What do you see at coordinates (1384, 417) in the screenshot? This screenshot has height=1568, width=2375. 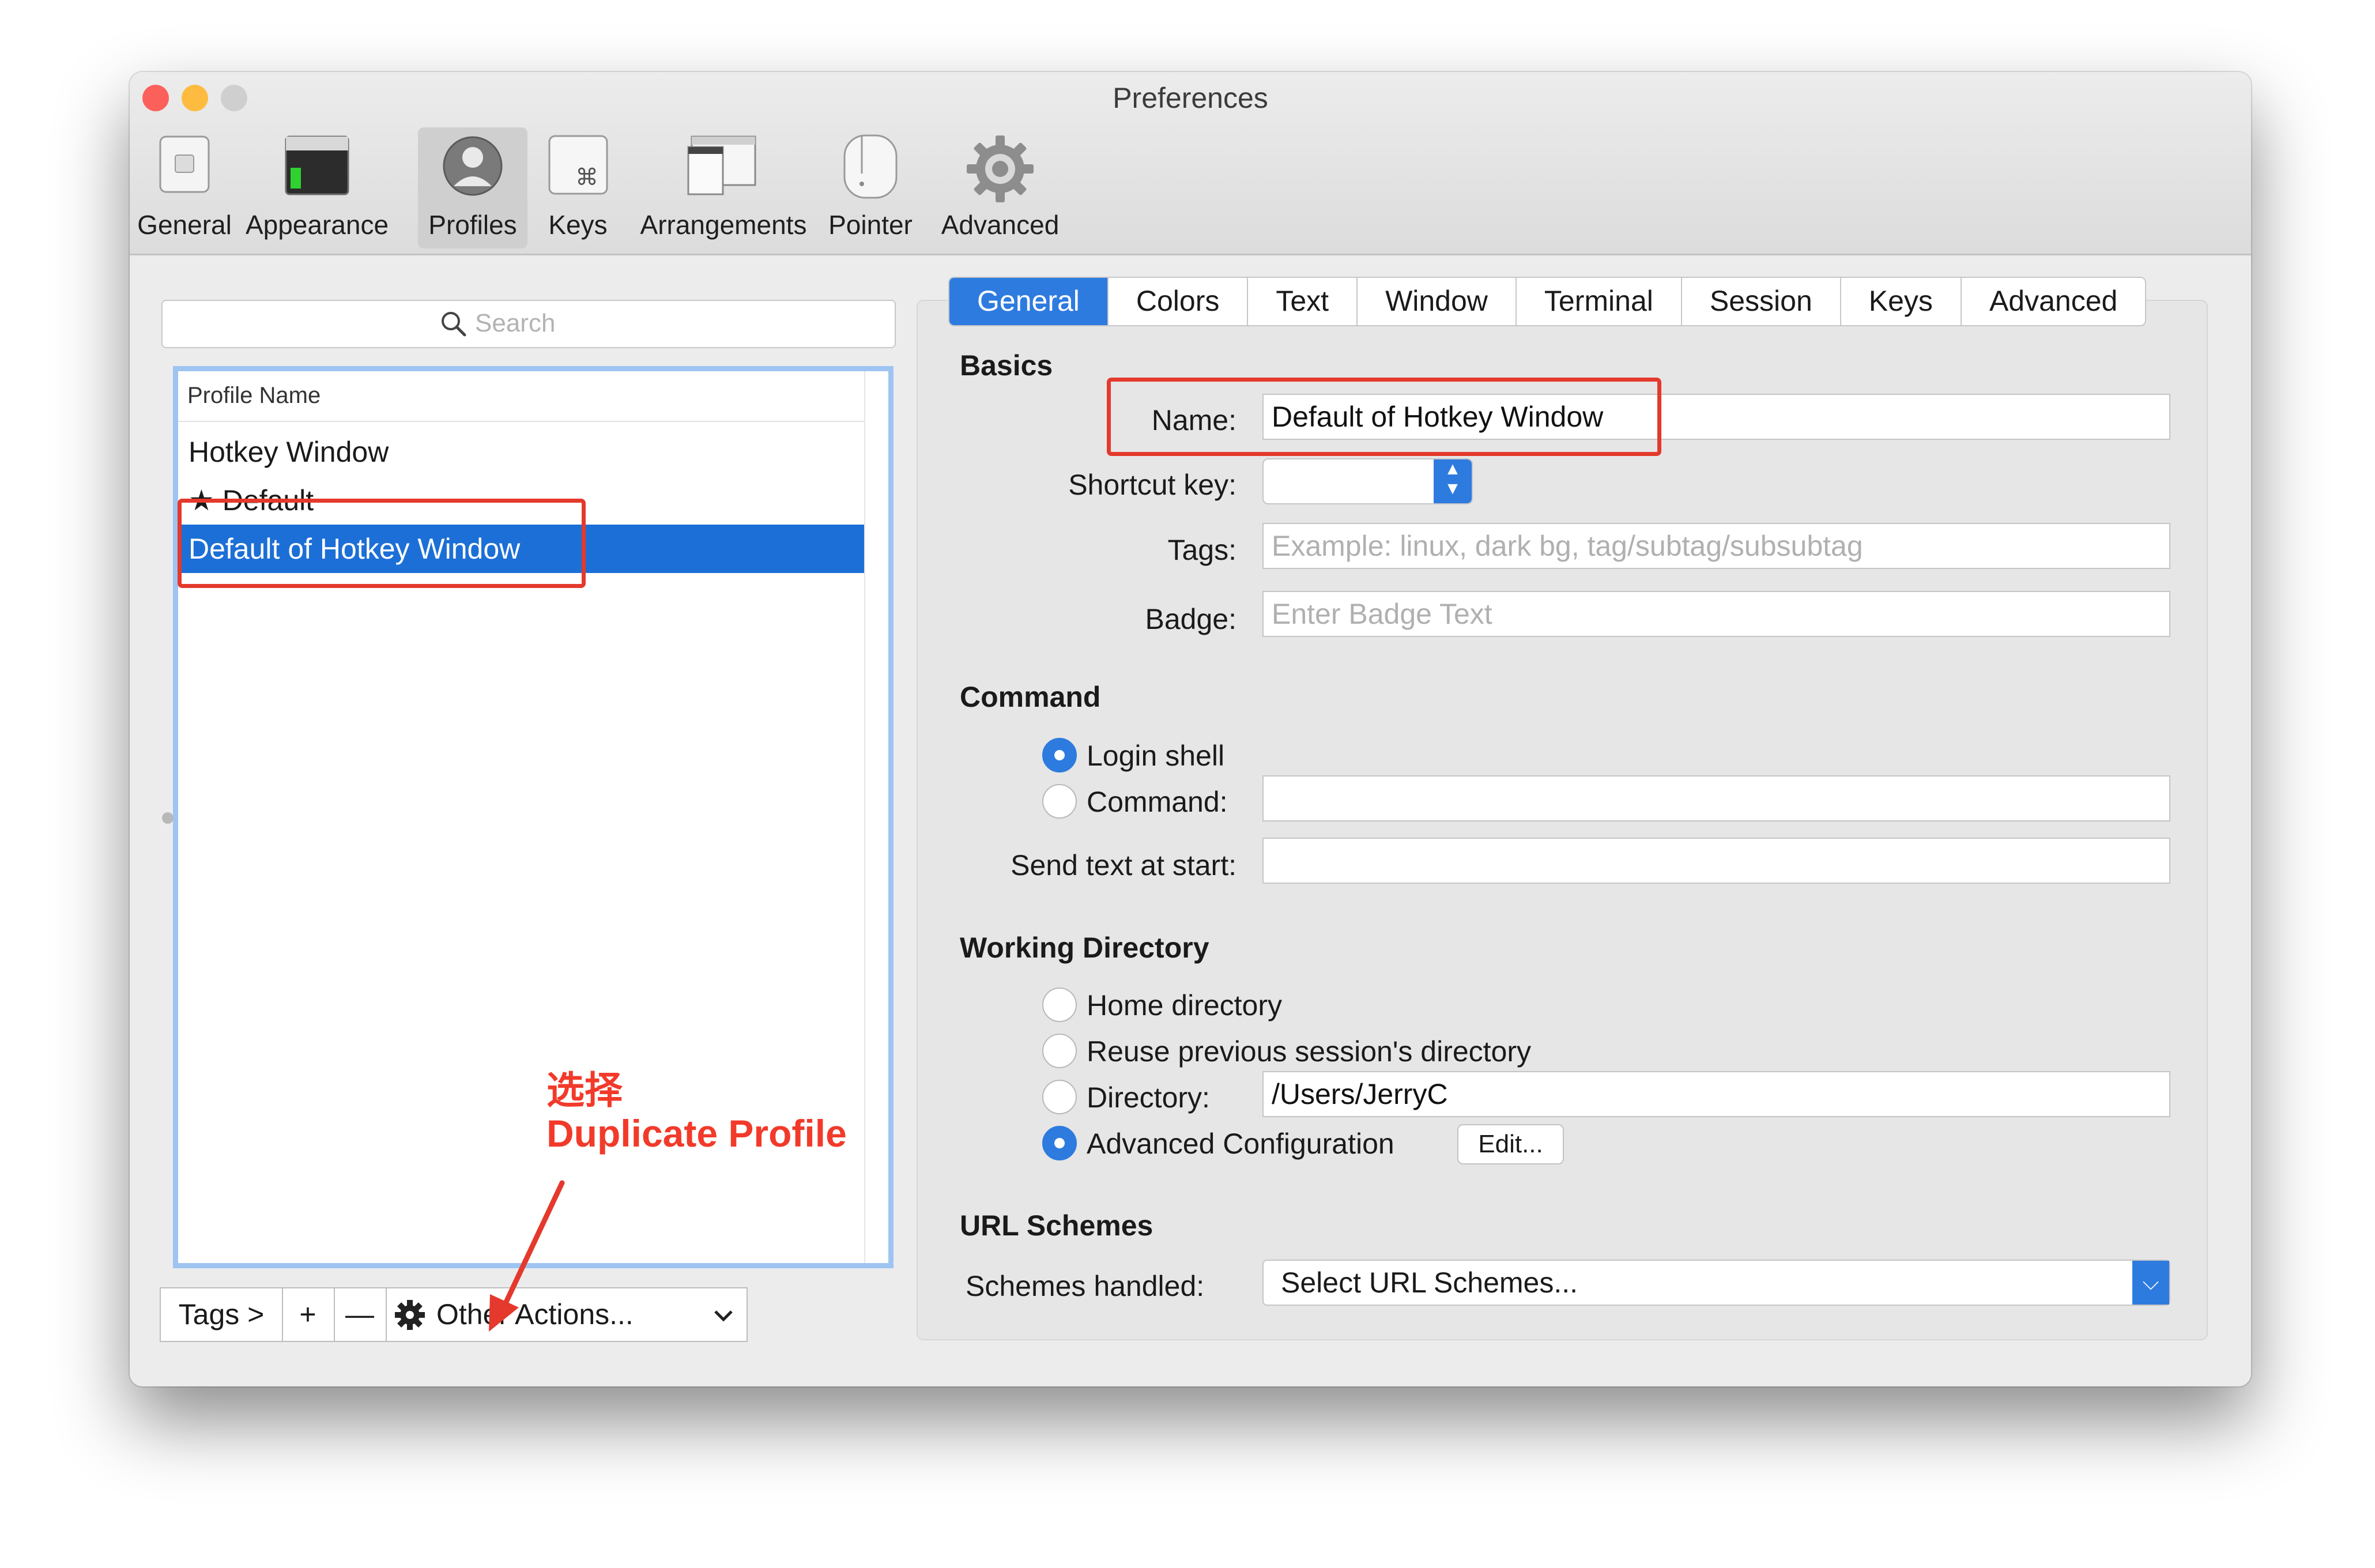 I see `annotation-box-name` at bounding box center [1384, 417].